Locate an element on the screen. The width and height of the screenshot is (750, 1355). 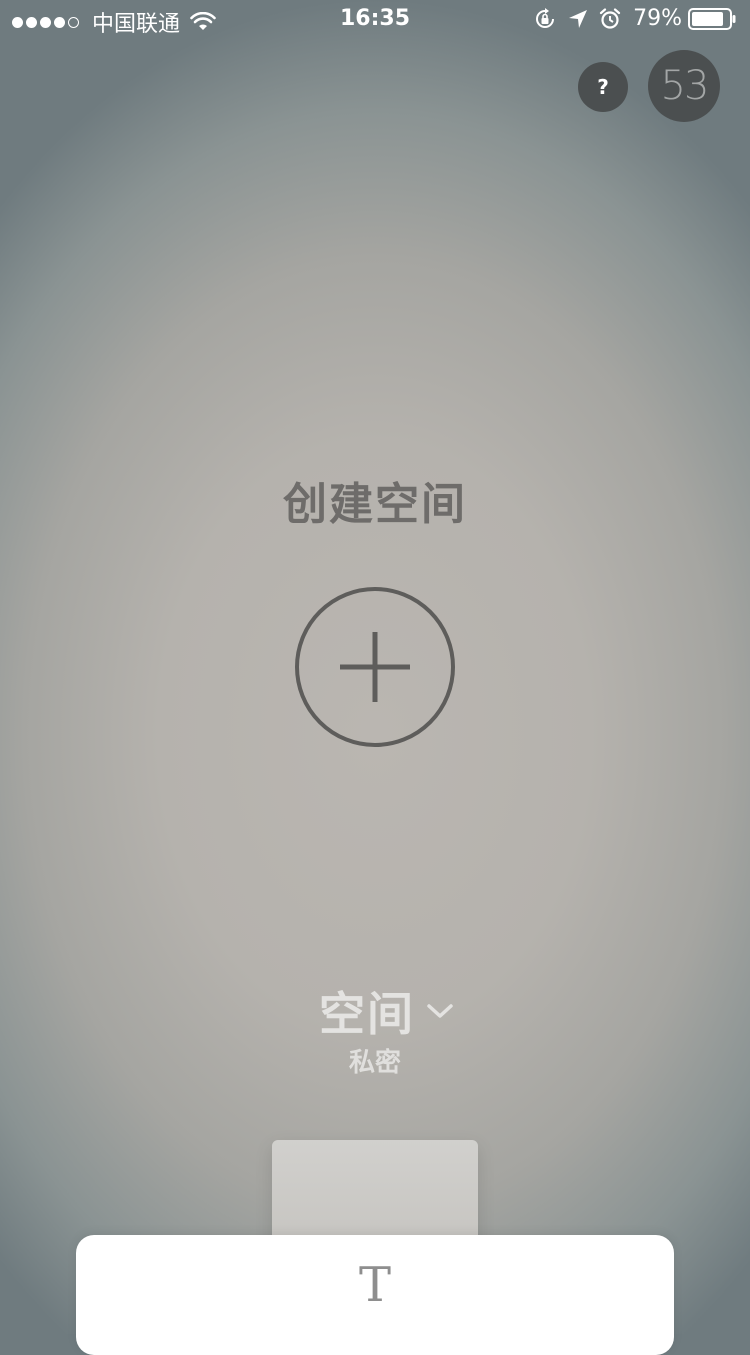
space-name: 空间 is located at coordinates (367, 1014).